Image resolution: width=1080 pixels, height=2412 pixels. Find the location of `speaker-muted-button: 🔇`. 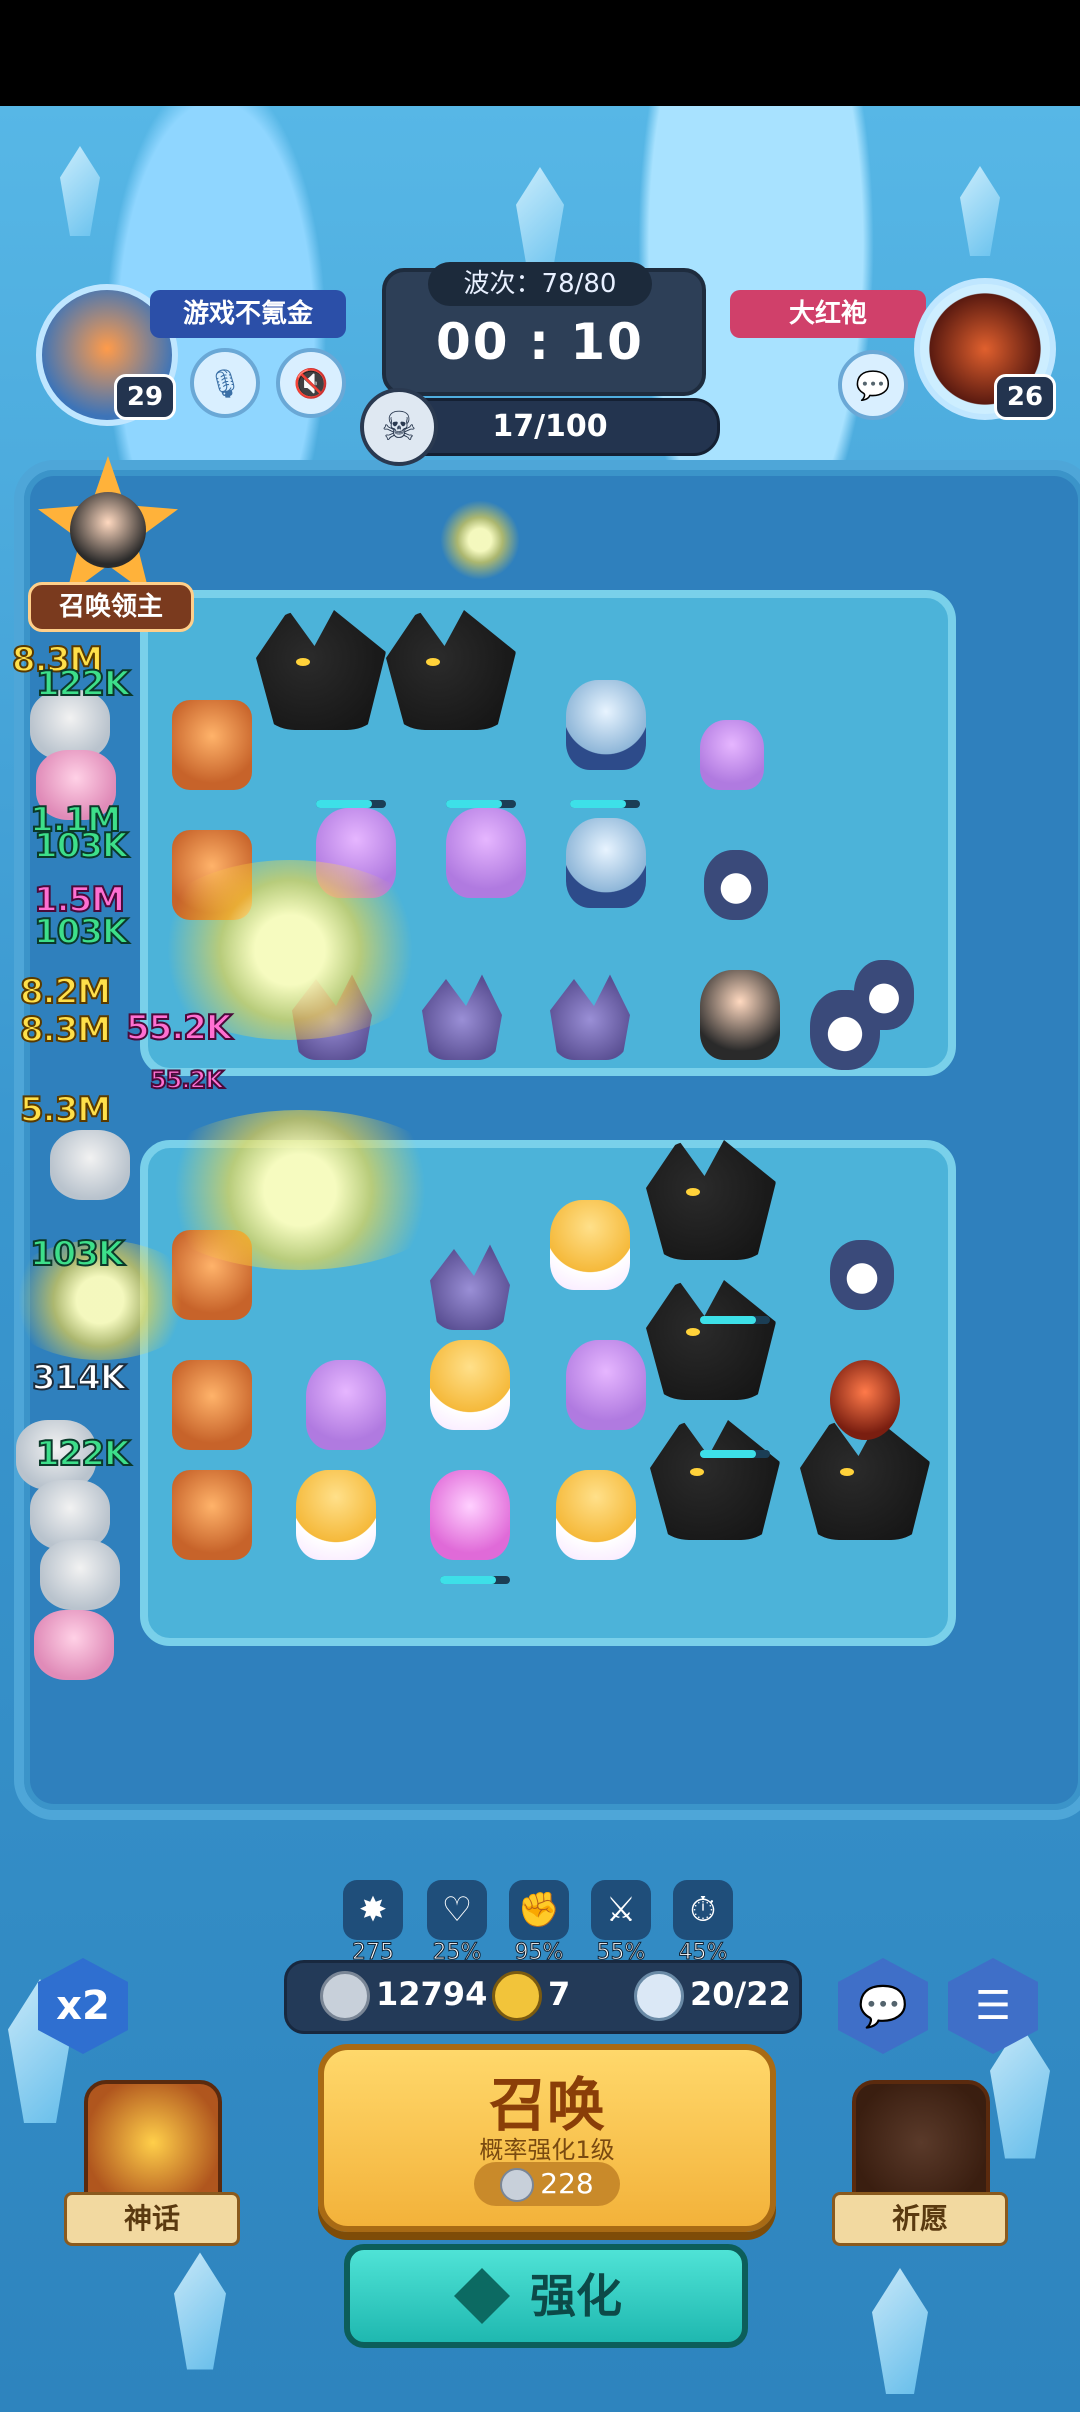

speaker-muted-button: 🔇 is located at coordinates (311, 383).